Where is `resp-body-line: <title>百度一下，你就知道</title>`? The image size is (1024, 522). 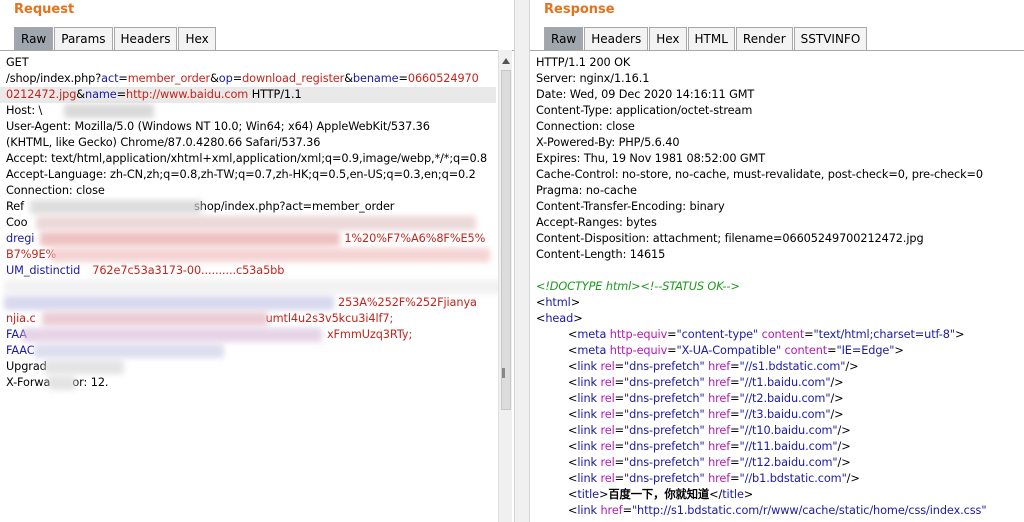
resp-body-line: <title>百度一下，你就知道</title> is located at coordinates (661, 494).